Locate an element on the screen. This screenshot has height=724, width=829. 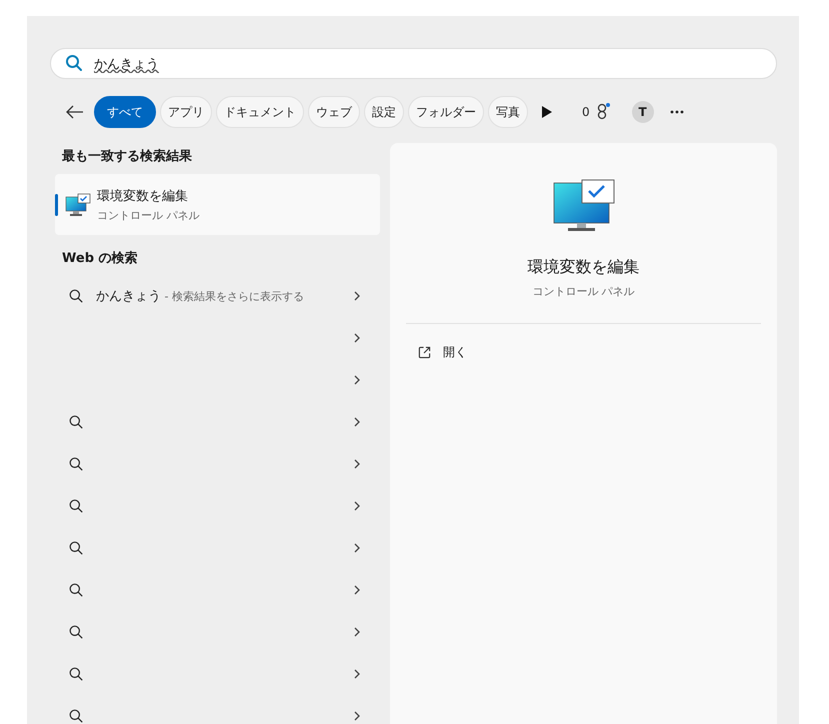
play-icon is located at coordinates (547, 112).